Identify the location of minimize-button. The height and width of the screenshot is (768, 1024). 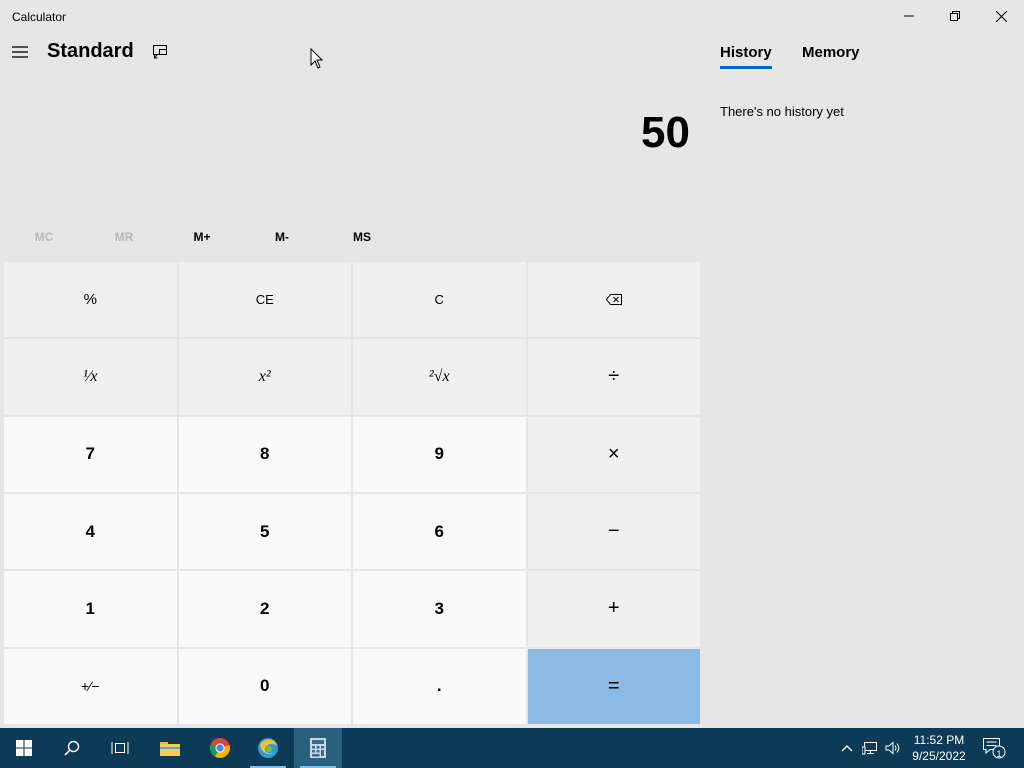
(909, 16).